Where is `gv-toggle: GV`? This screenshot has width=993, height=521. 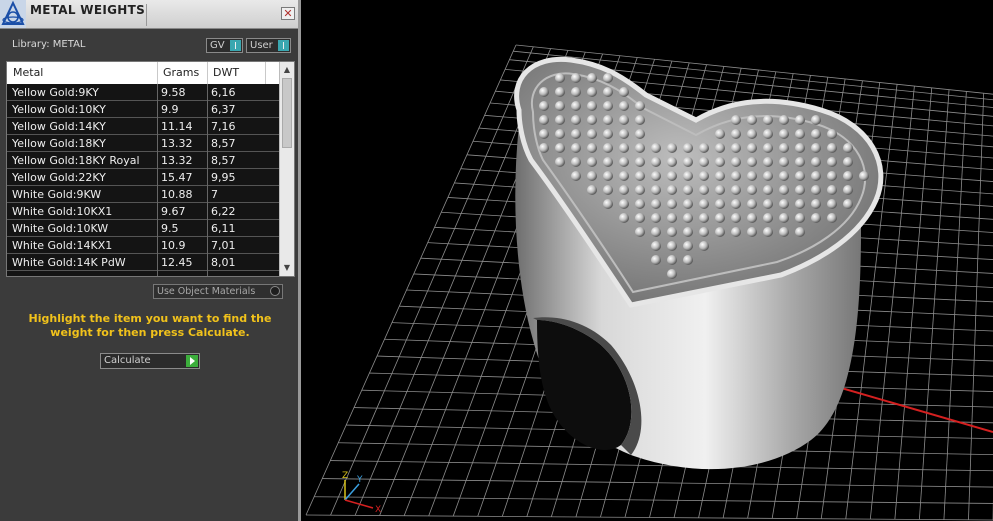 gv-toggle: GV is located at coordinates (224, 45).